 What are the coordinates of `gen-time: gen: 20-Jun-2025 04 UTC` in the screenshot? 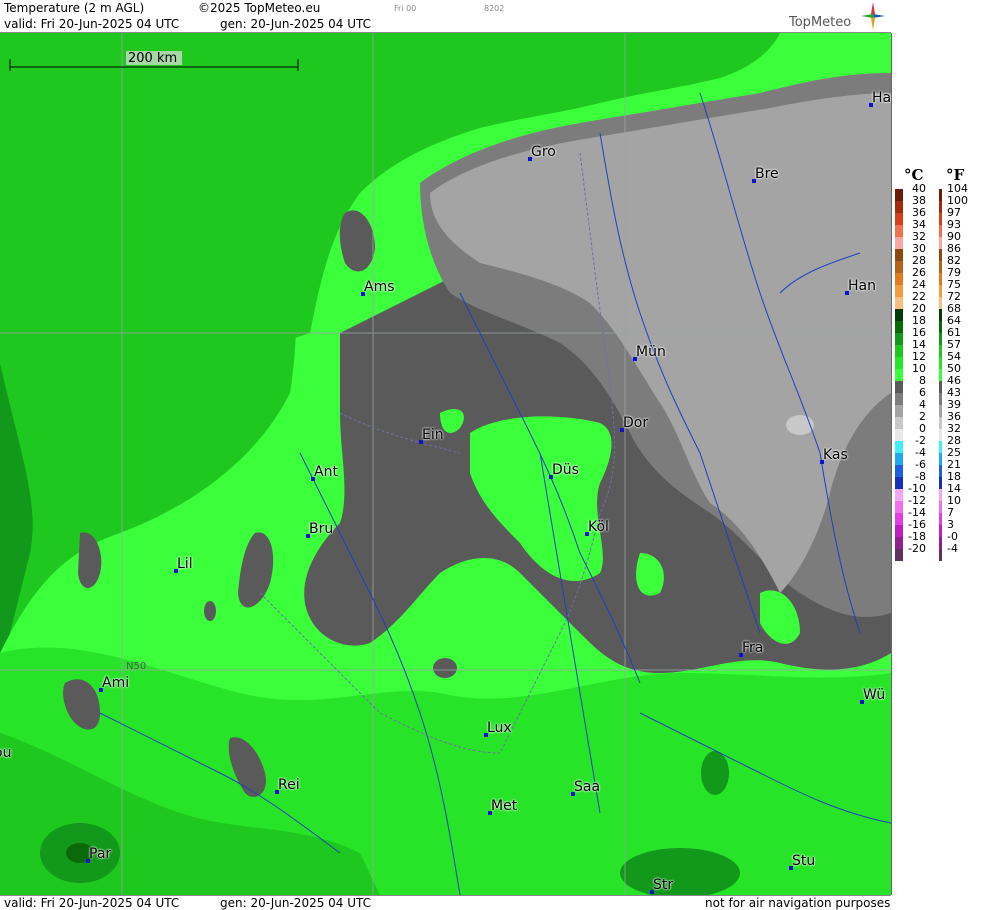 It's located at (296, 24).